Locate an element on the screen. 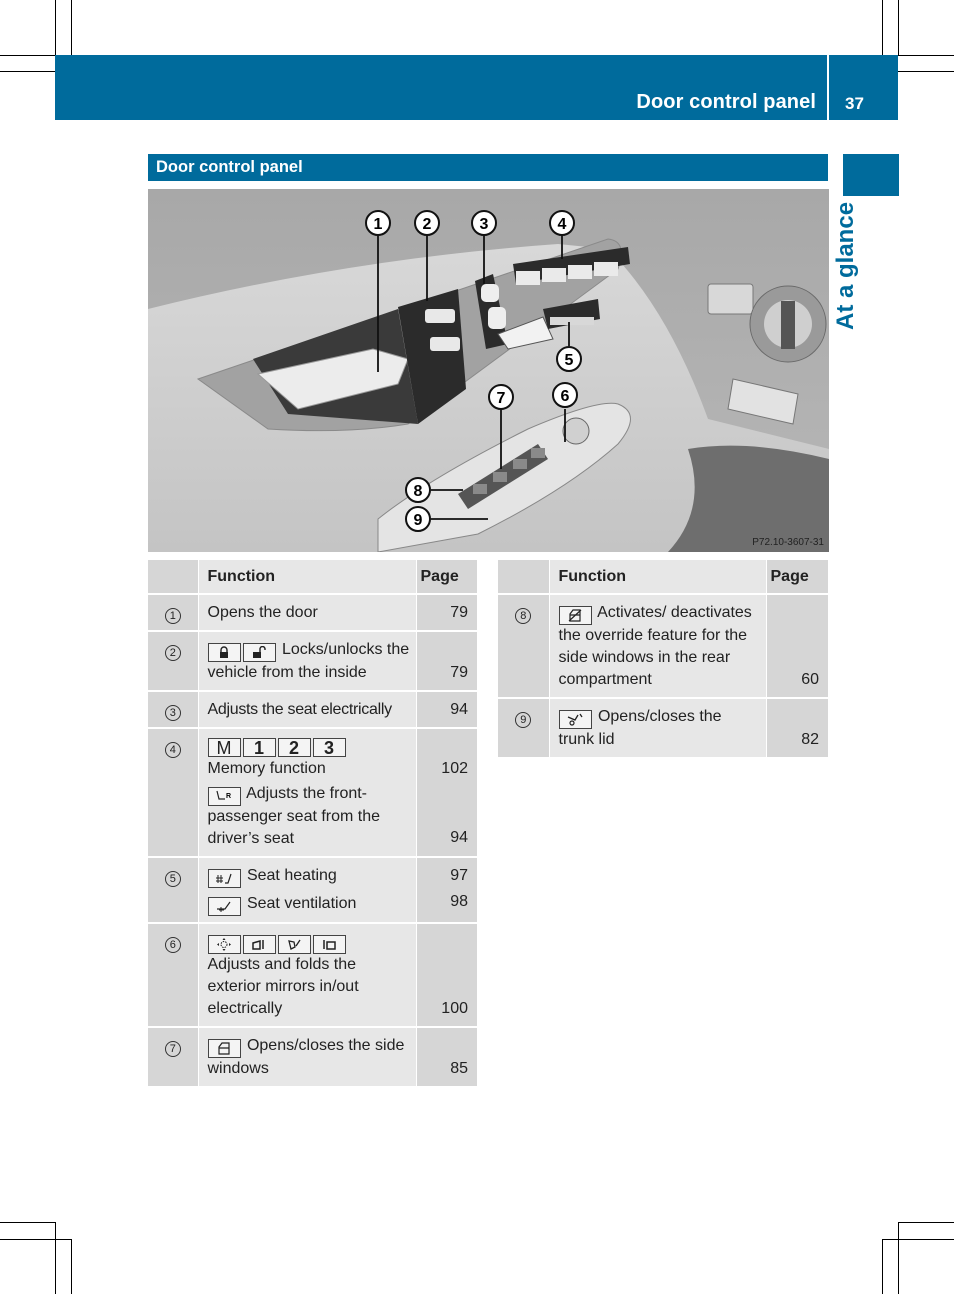 Image resolution: width=954 pixels, height=1294 pixels. item-number: 6 is located at coordinates (172, 945).